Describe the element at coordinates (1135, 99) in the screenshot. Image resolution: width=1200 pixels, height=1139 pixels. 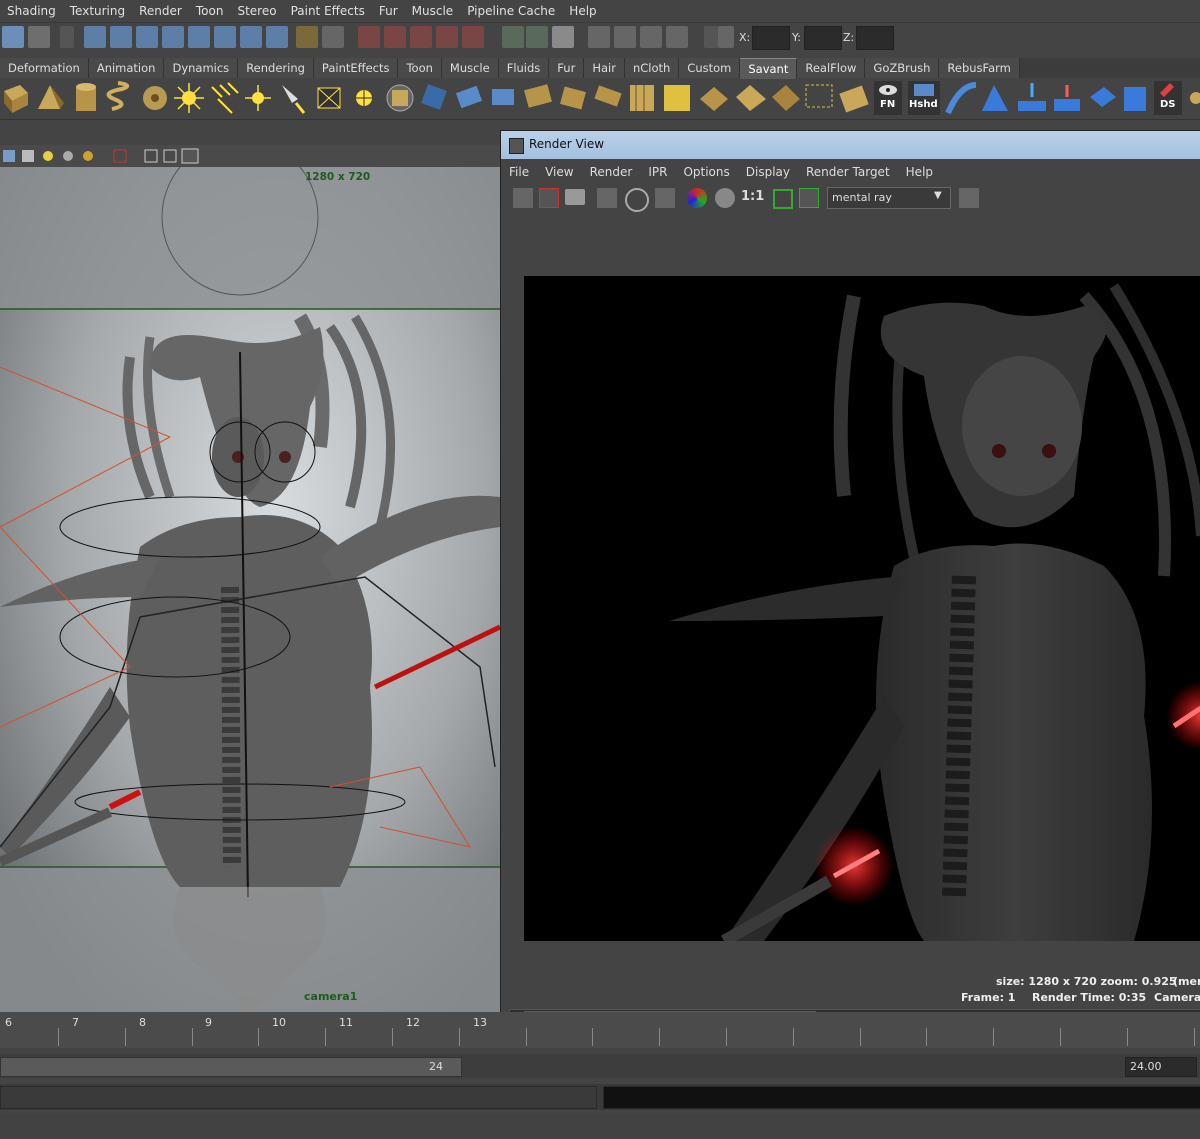
I see `box-blue-icon` at that location.